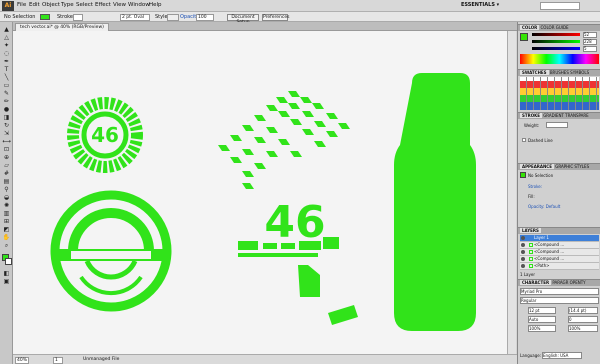 The image size is (600, 364). I want to click on character-panel-tabs: CHARACTER PARAGR OPENTY, so click(559, 282).